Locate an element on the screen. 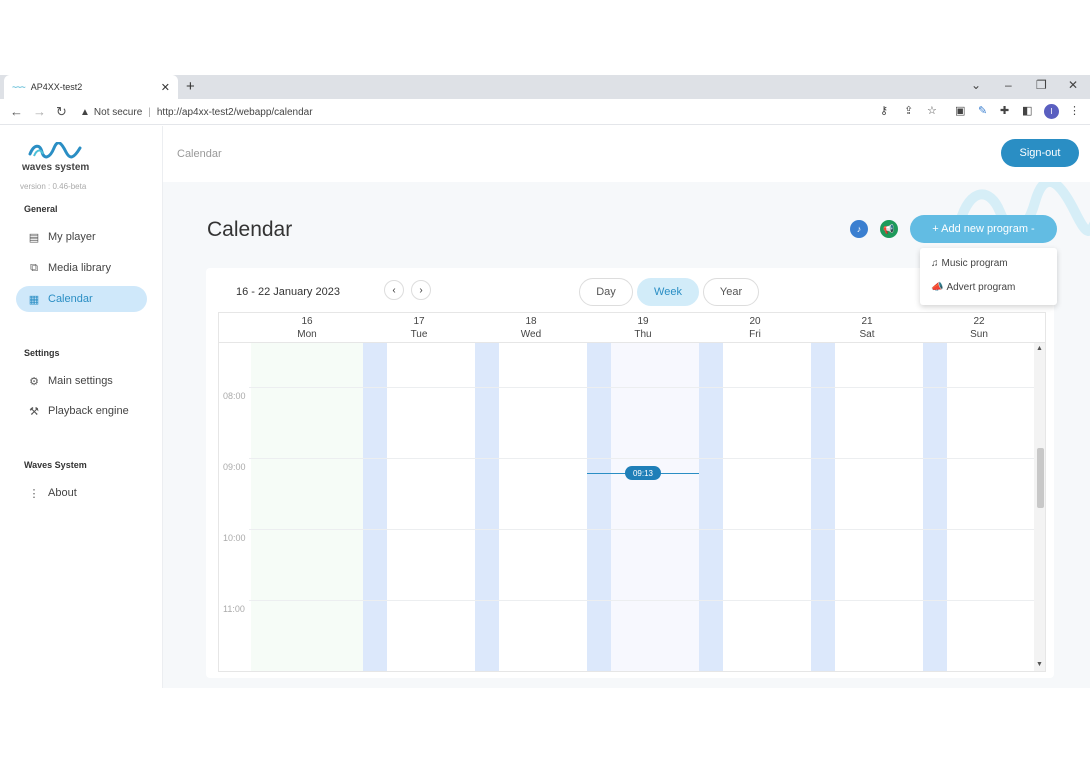  restore-icon: ❐ is located at coordinates (1041, 85).